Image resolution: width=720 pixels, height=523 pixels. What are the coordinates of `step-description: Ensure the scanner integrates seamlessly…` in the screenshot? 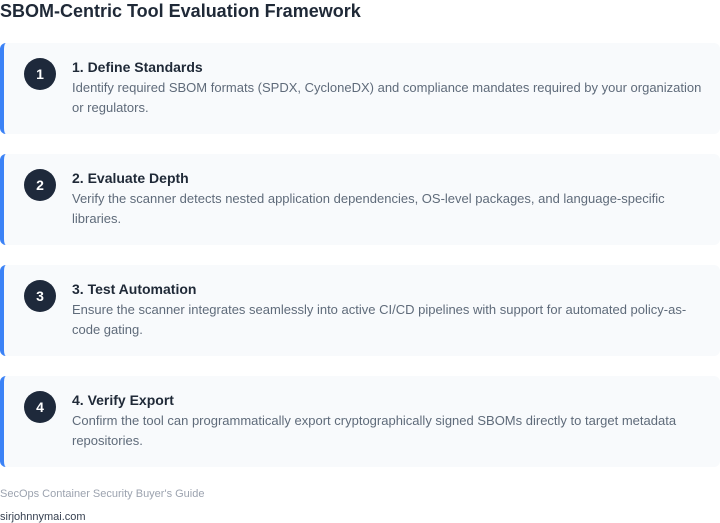 It's located at (379, 319).